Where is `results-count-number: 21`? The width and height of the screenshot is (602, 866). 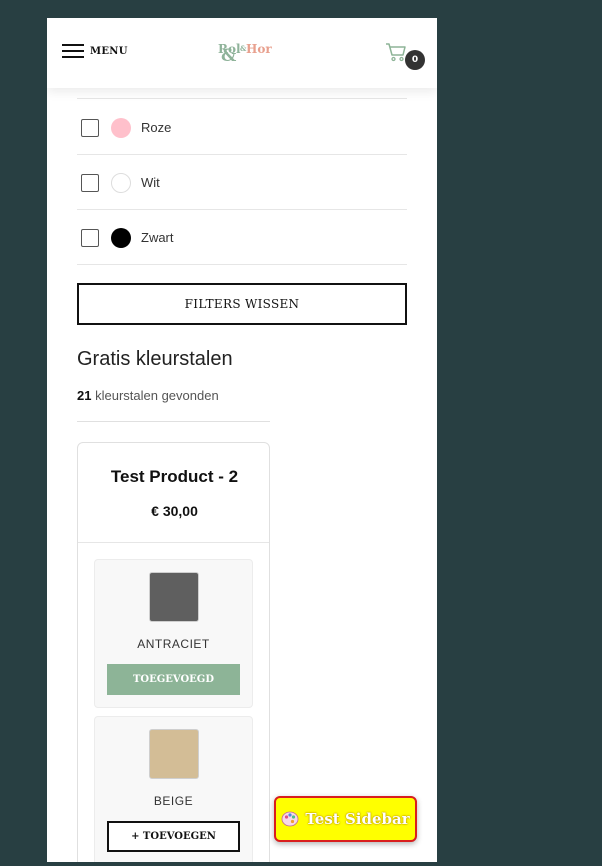 results-count-number: 21 is located at coordinates (84, 395).